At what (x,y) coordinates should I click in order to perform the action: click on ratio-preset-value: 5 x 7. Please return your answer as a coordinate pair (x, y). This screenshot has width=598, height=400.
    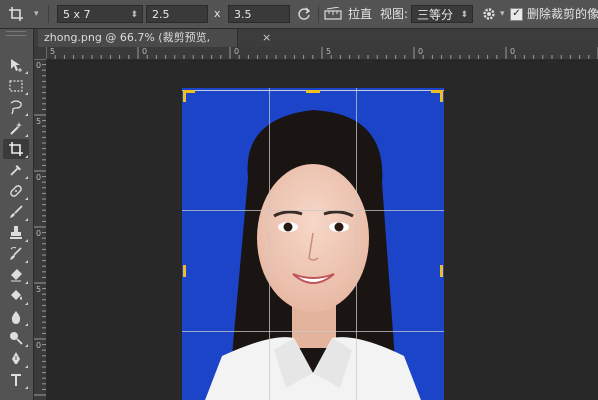
    Looking at the image, I should click on (77, 14).